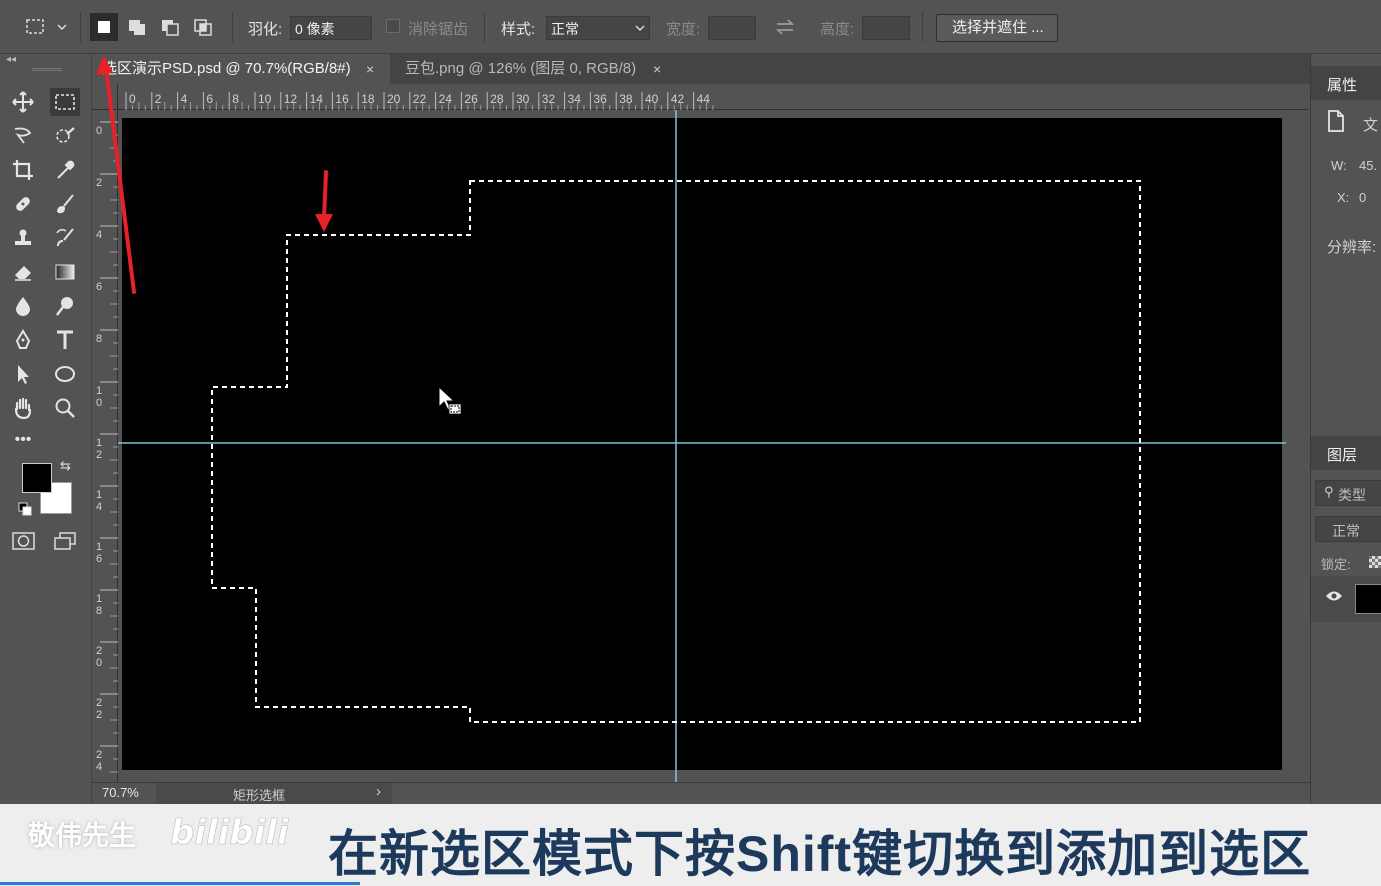 The width and height of the screenshot is (1381, 886). I want to click on x-field-label: X:, so click(1343, 197).